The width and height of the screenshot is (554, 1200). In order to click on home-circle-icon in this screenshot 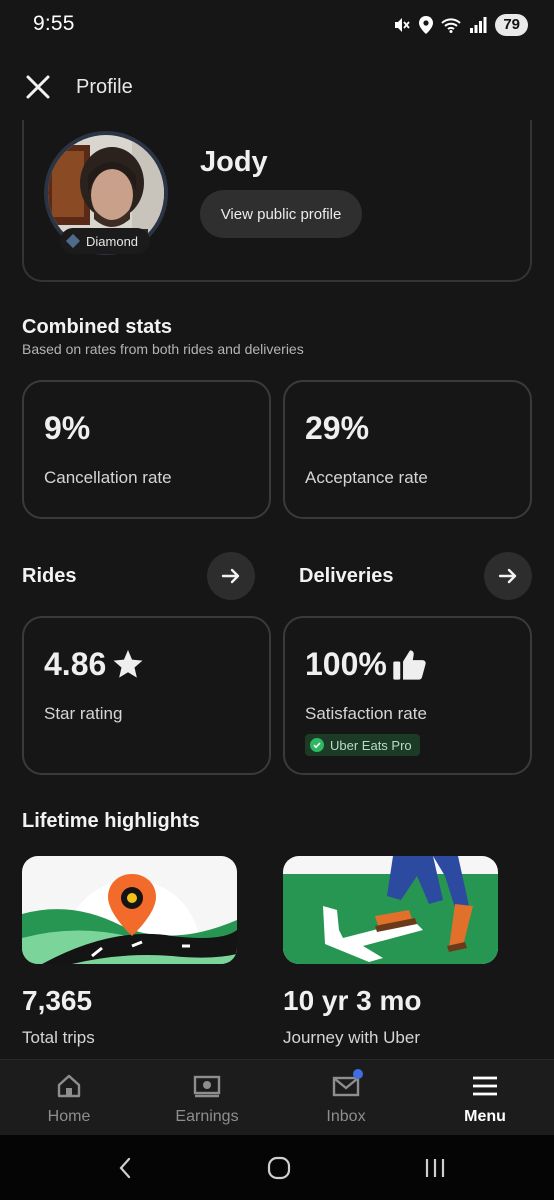, I will do `click(279, 1168)`.